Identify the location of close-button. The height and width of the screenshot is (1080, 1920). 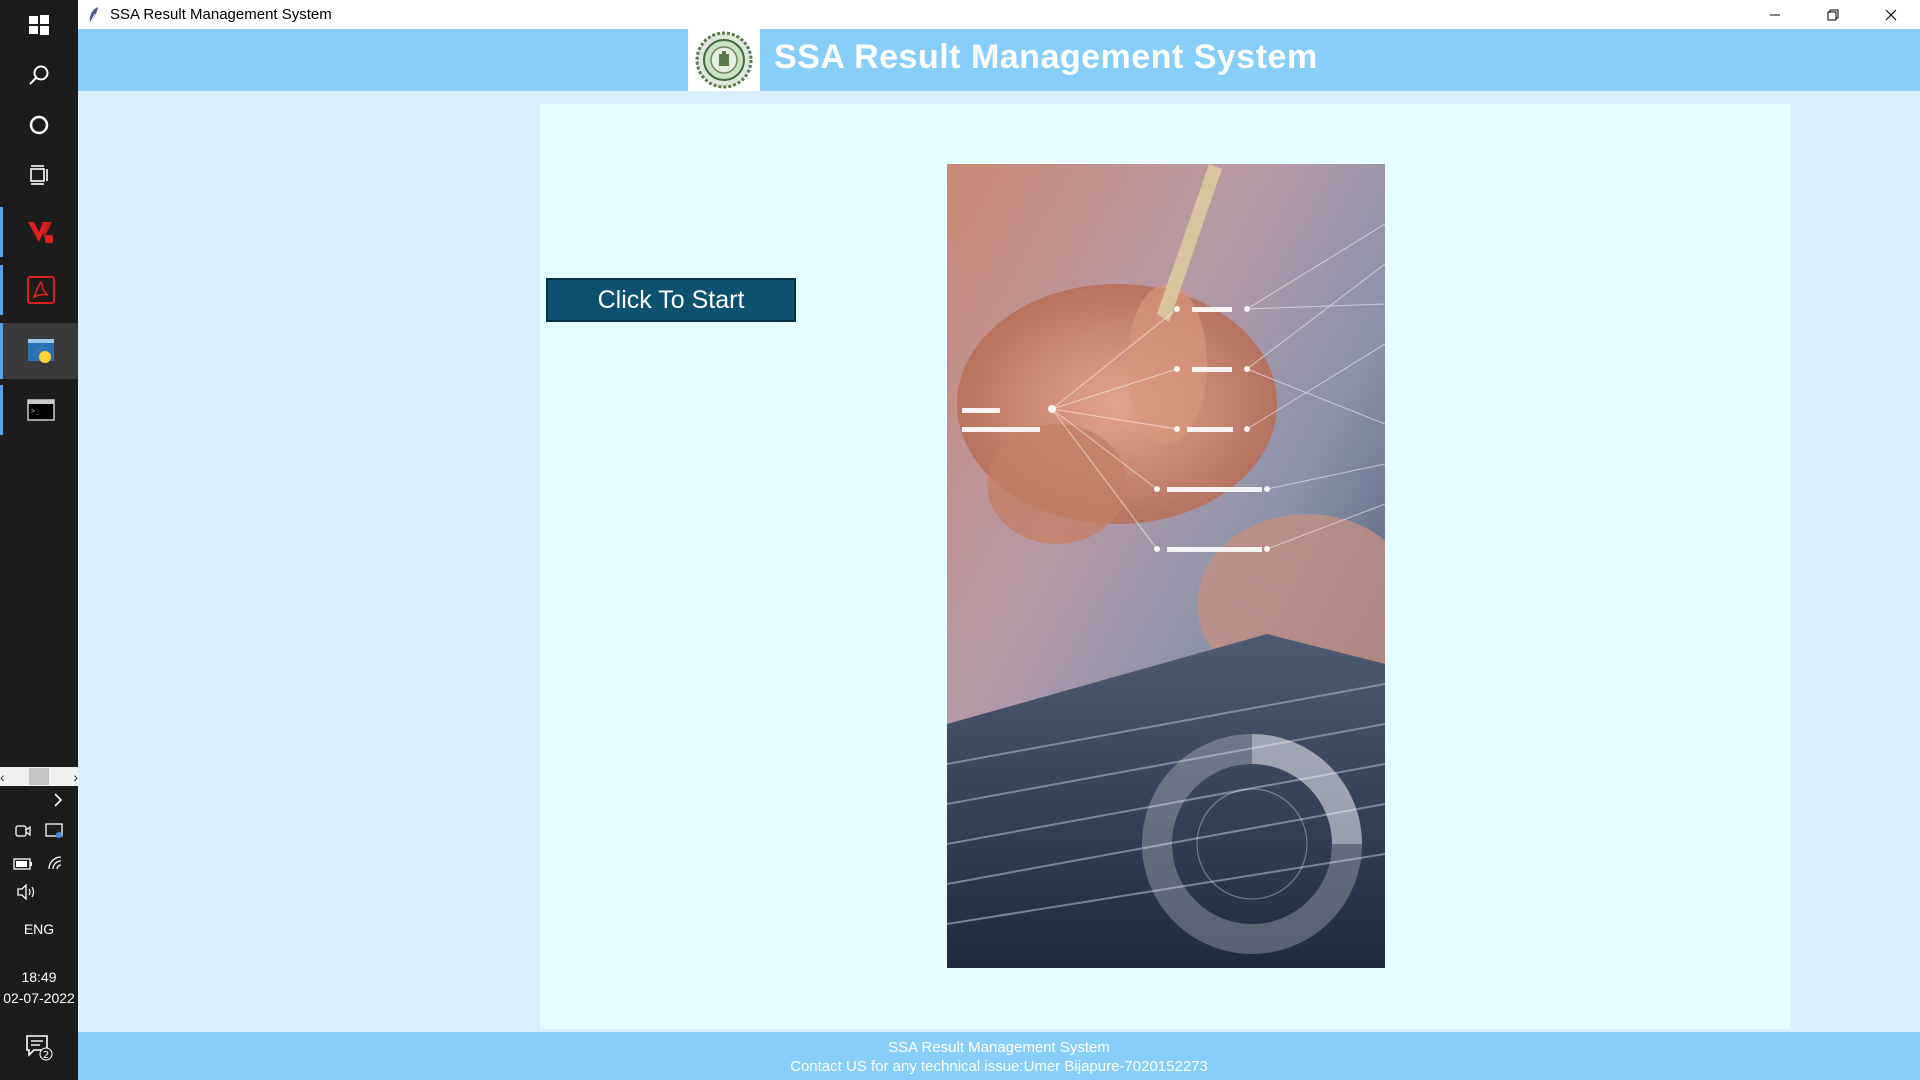
(1891, 14).